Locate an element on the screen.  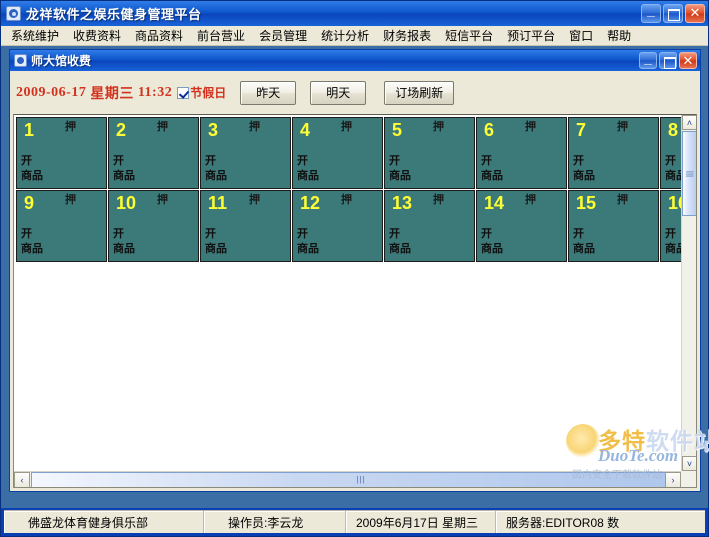
app-titlebar: 龙祥软件之娱乐健身管理平台 _ ✕ is located at coordinates (354, 13).